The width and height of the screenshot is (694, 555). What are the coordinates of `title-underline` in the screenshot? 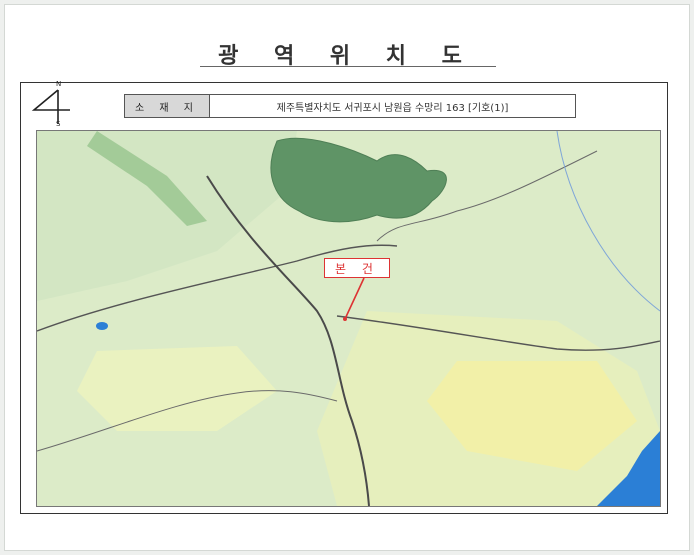 It's located at (348, 66).